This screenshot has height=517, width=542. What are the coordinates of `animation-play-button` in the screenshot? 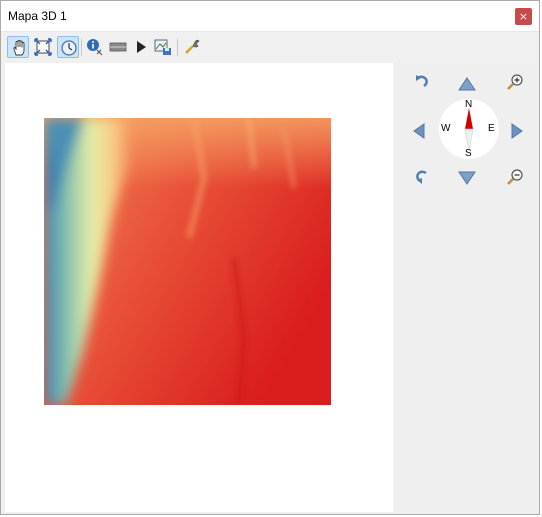 It's located at (141, 47).